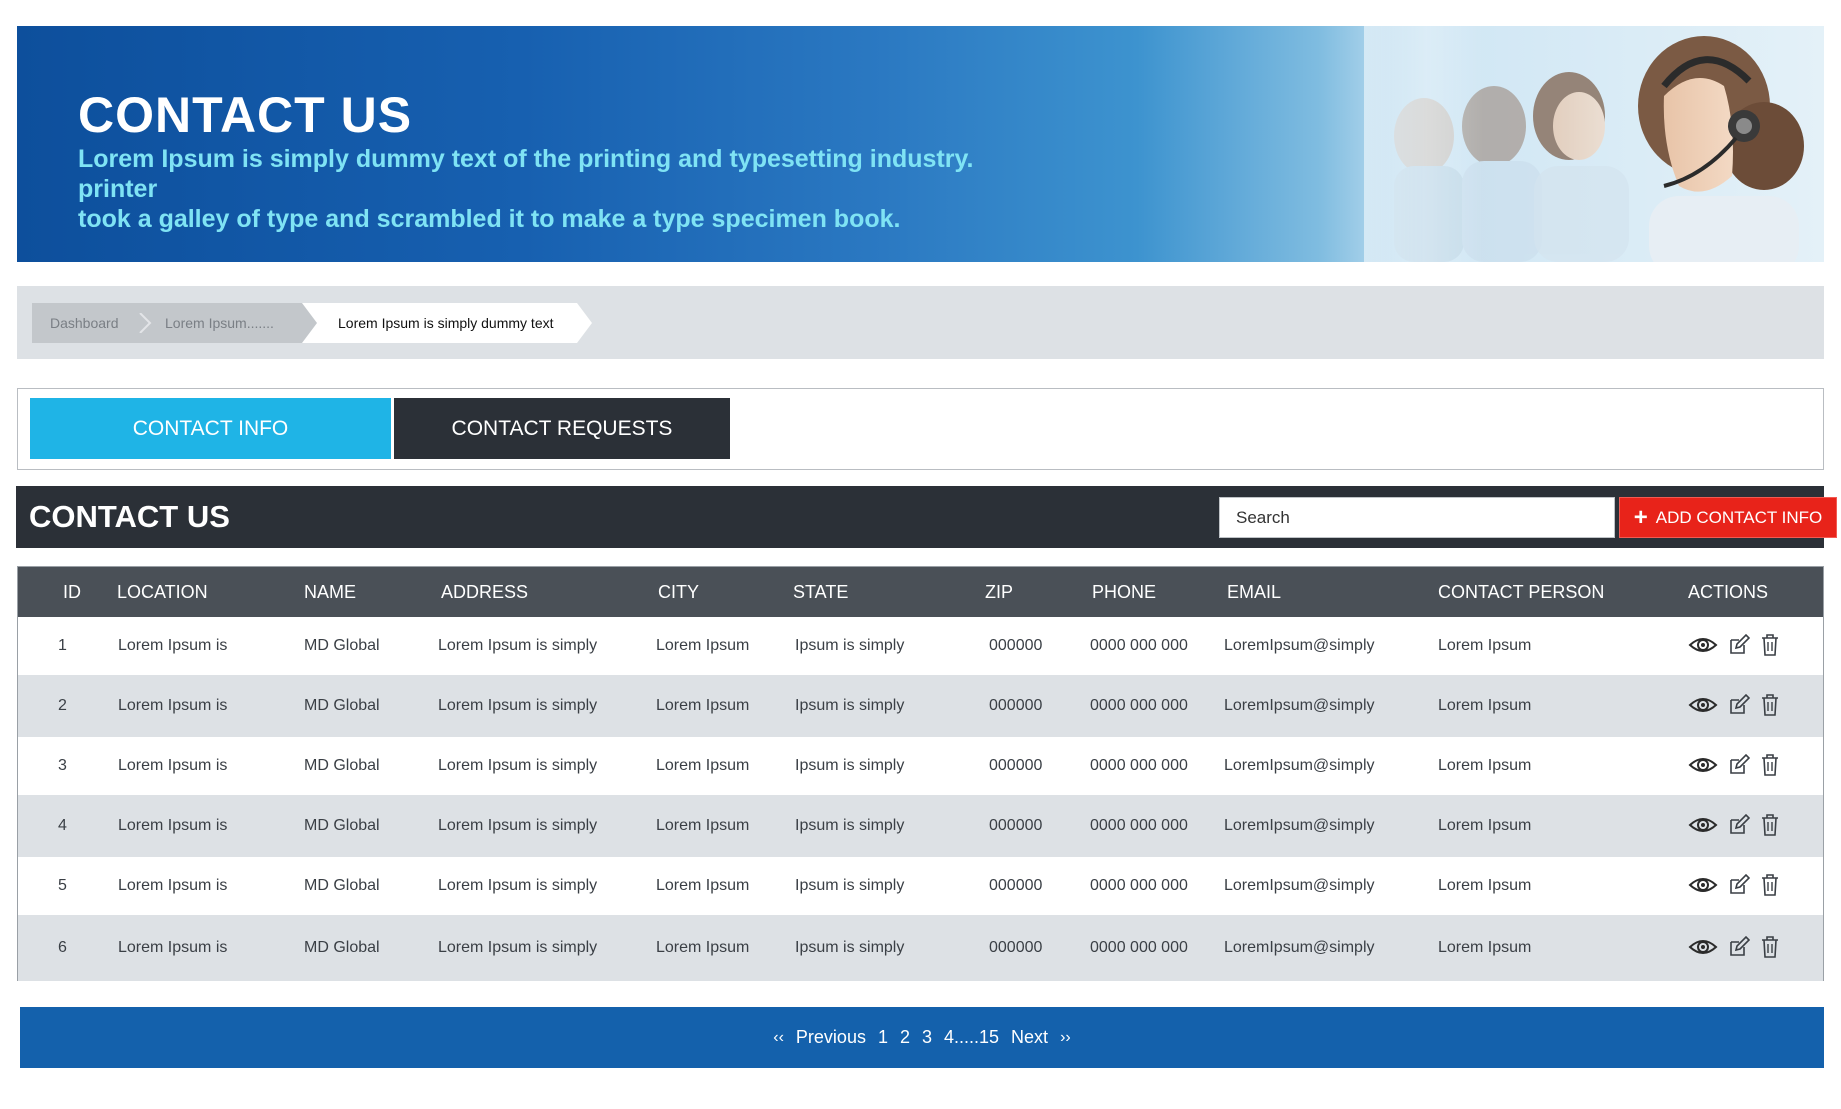 The width and height of the screenshot is (1841, 1109). What do you see at coordinates (72, 592) in the screenshot?
I see `column-header-id: ID` at bounding box center [72, 592].